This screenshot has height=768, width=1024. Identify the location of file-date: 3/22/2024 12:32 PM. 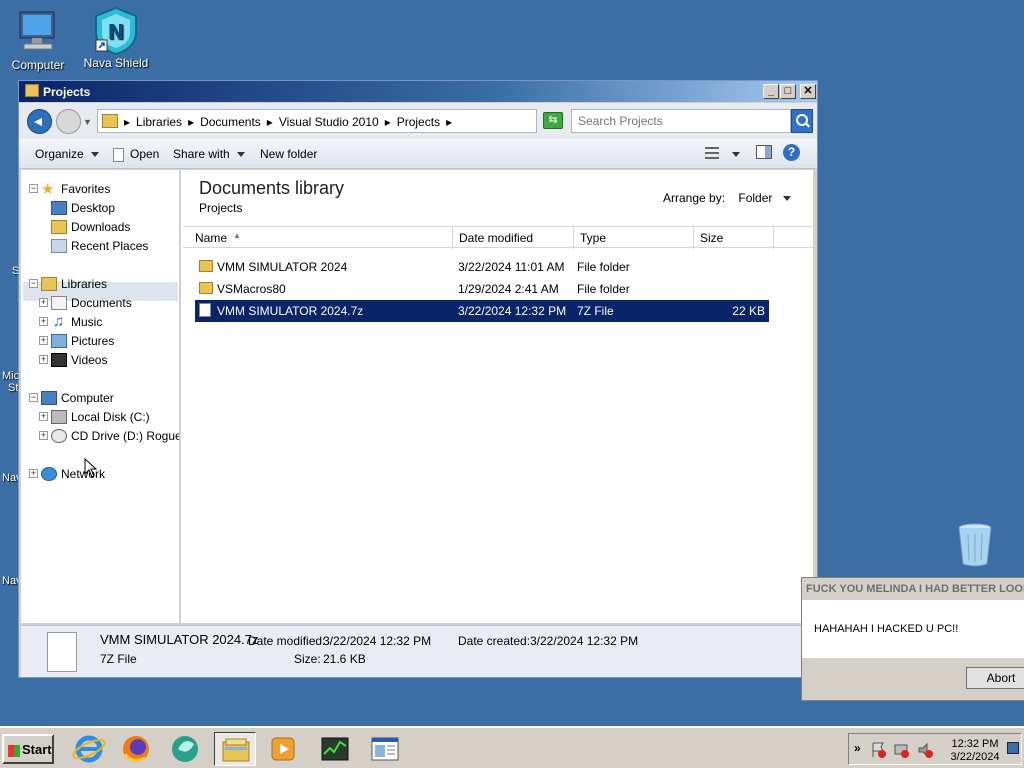
(512, 311).